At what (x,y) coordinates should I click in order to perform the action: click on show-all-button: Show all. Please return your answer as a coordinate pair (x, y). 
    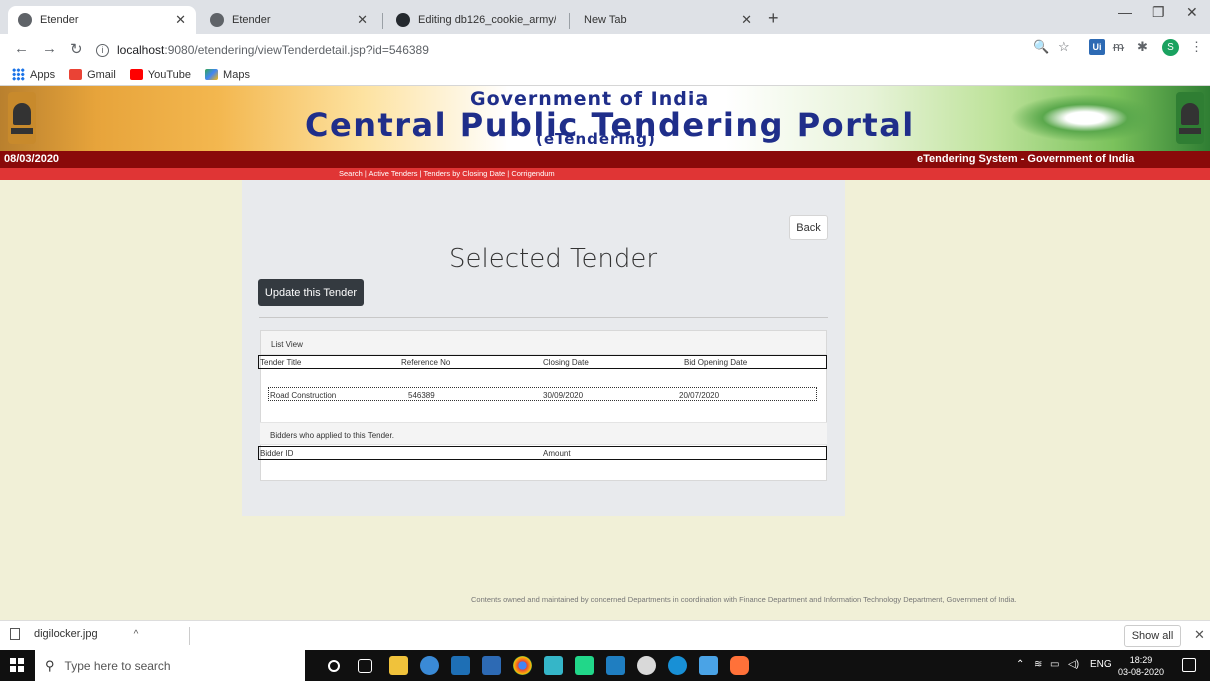
    Looking at the image, I should click on (1152, 636).